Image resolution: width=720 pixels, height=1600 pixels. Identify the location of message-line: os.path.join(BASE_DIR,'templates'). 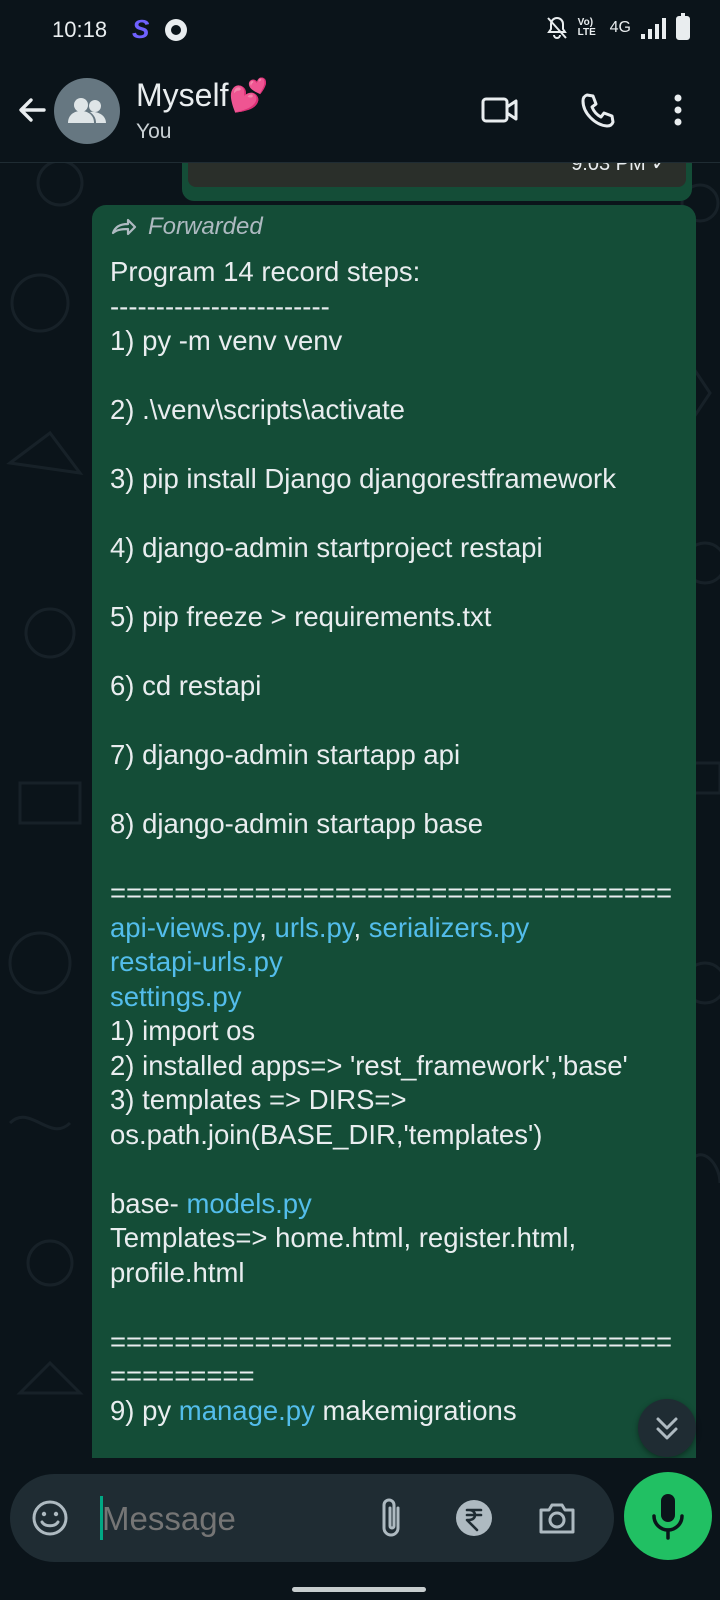
(396, 1135).